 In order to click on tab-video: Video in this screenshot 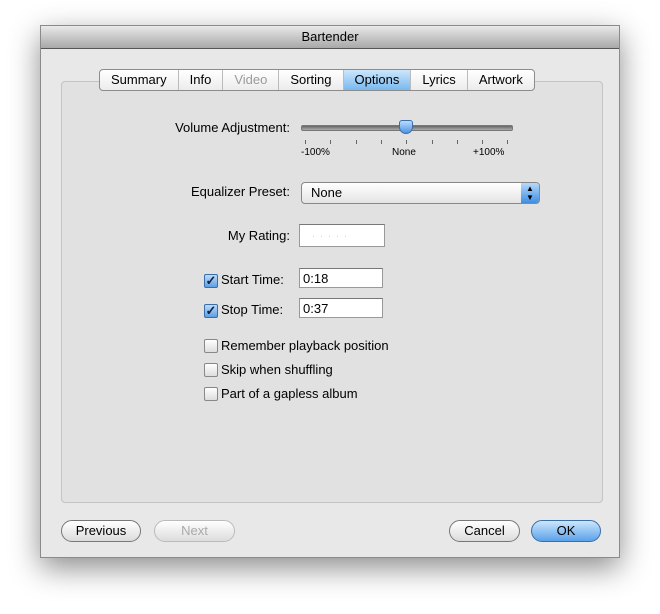, I will do `click(251, 80)`.